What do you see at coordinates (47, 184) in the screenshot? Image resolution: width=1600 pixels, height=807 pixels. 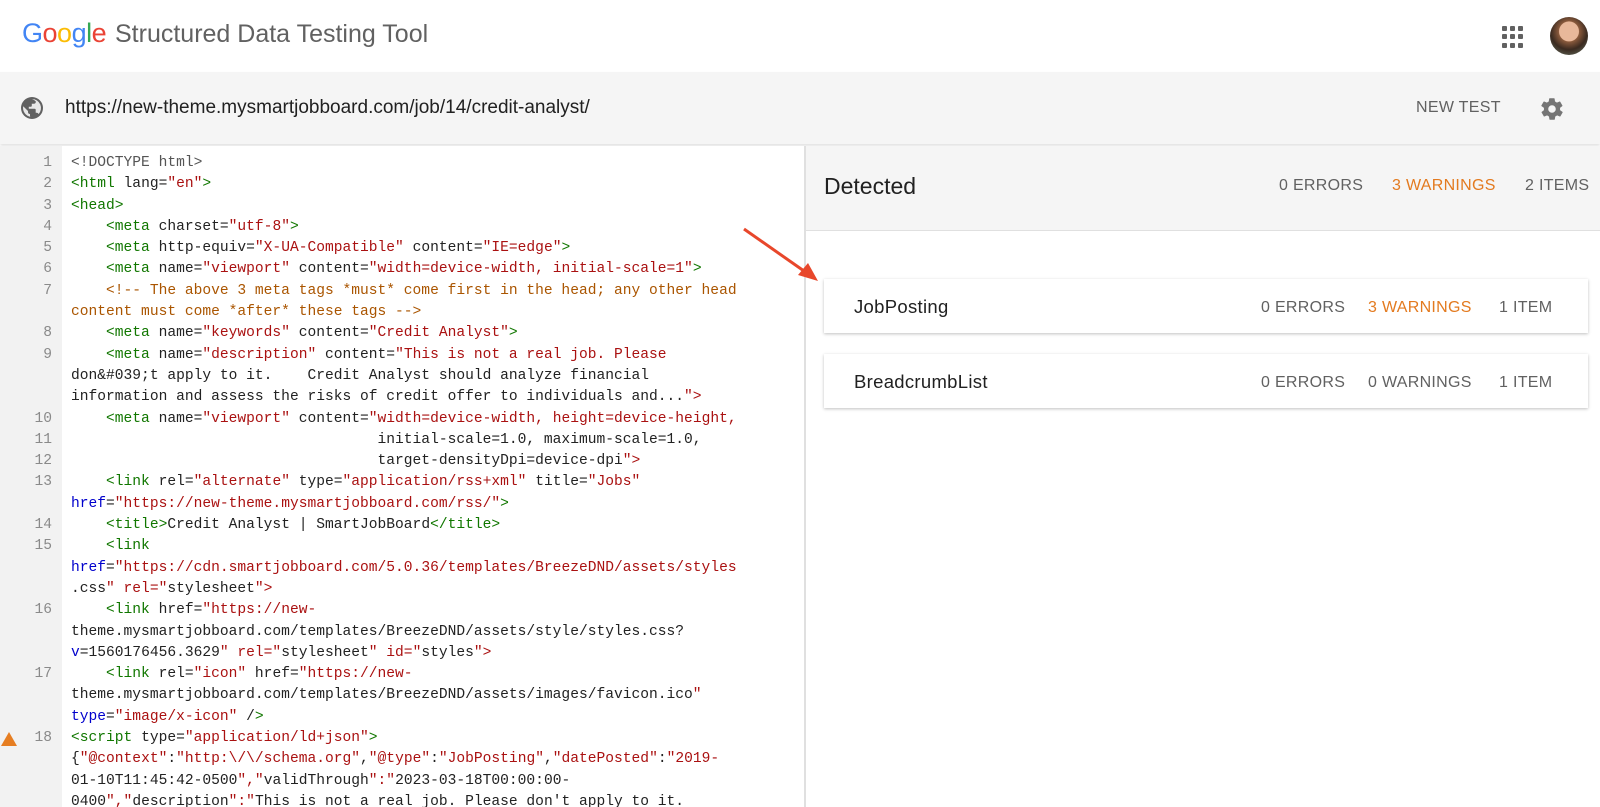 I see `line-number: 2` at bounding box center [47, 184].